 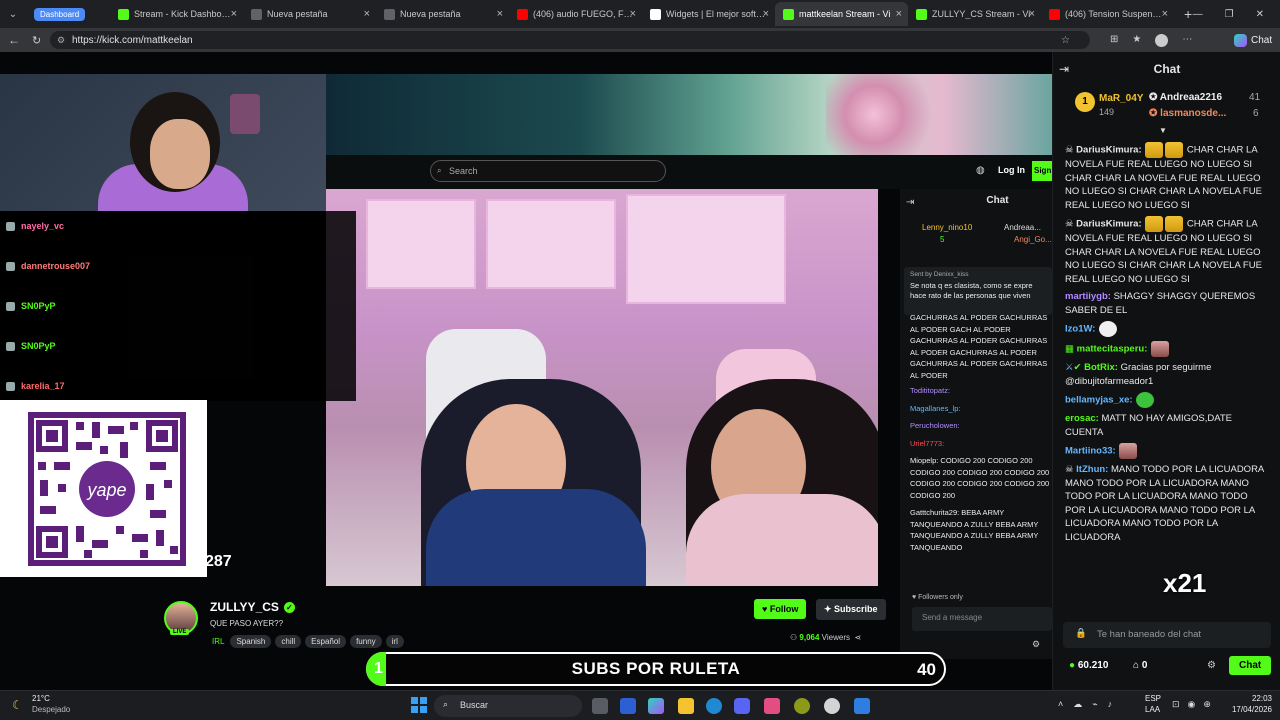 I want to click on chat-username: erosac:, so click(x=1082, y=418).